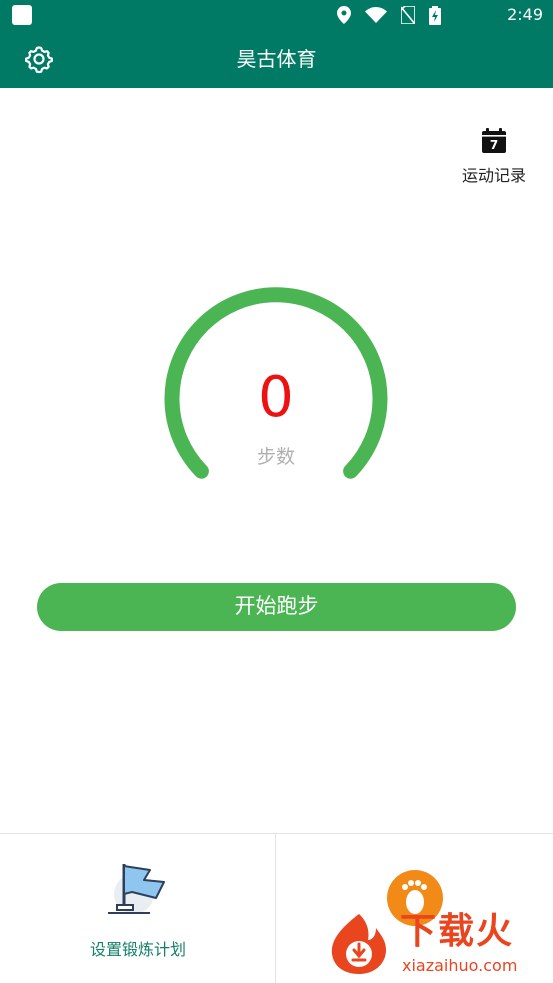  Describe the element at coordinates (376, 15) in the screenshot. I see `wifi-icon` at that location.